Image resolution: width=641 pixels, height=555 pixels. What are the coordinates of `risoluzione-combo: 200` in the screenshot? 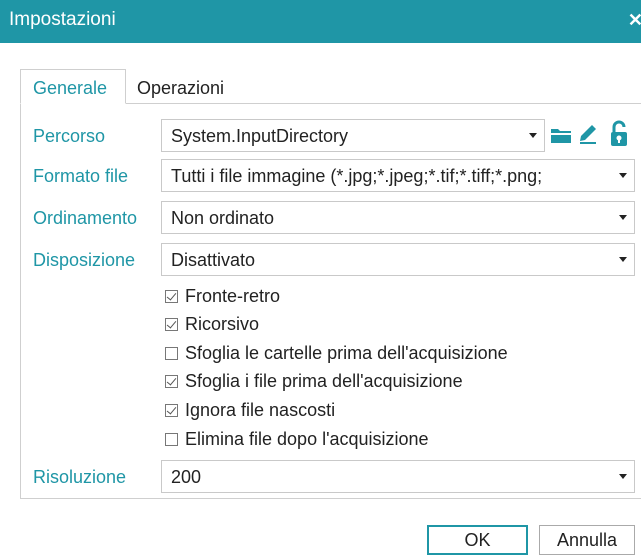 It's located at (398, 476).